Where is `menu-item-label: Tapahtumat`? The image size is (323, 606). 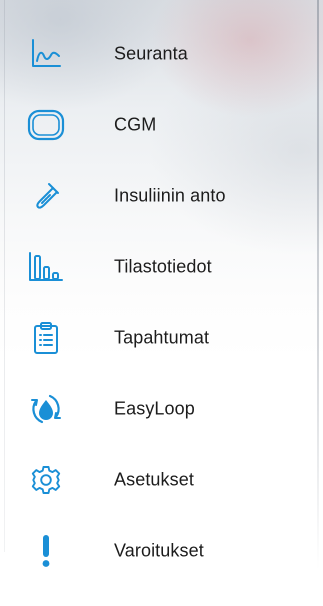
menu-item-label: Tapahtumat is located at coordinates (162, 337).